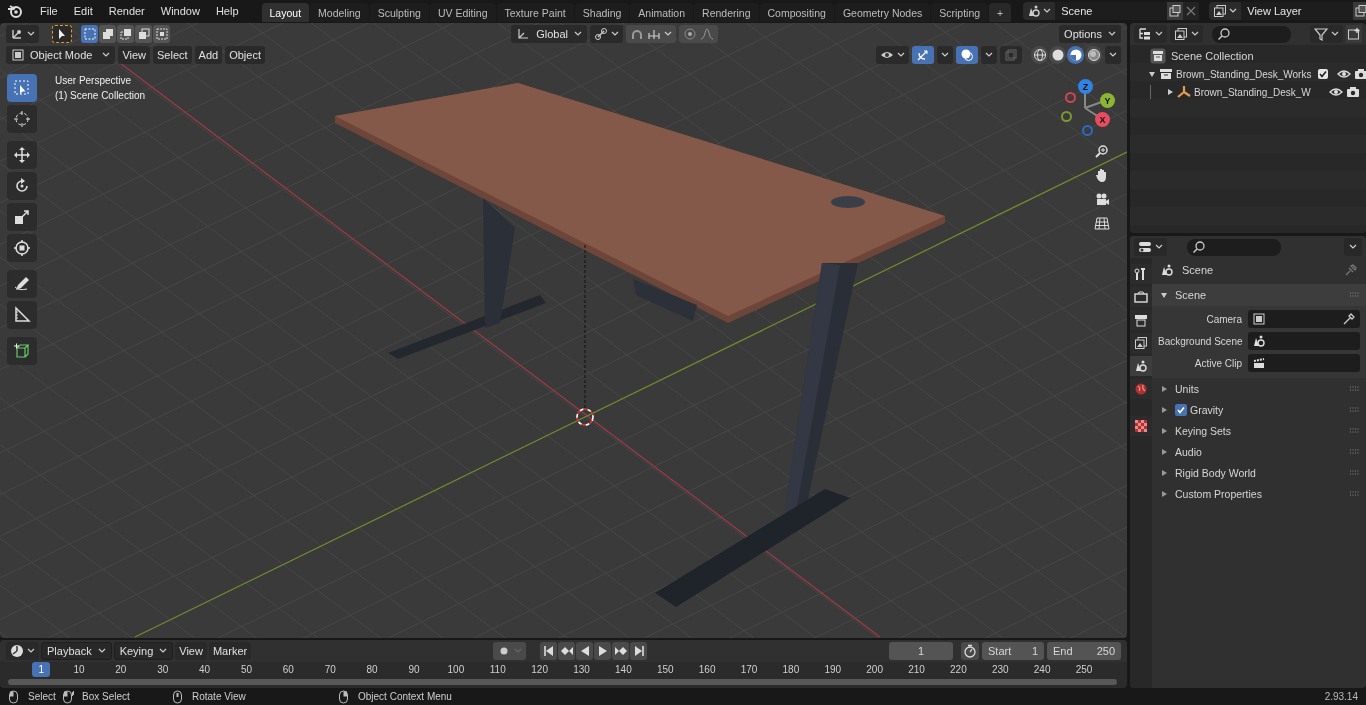 Image resolution: width=1366 pixels, height=705 pixels. What do you see at coordinates (1093, 54) in the screenshot?
I see `shading-mode-button` at bounding box center [1093, 54].